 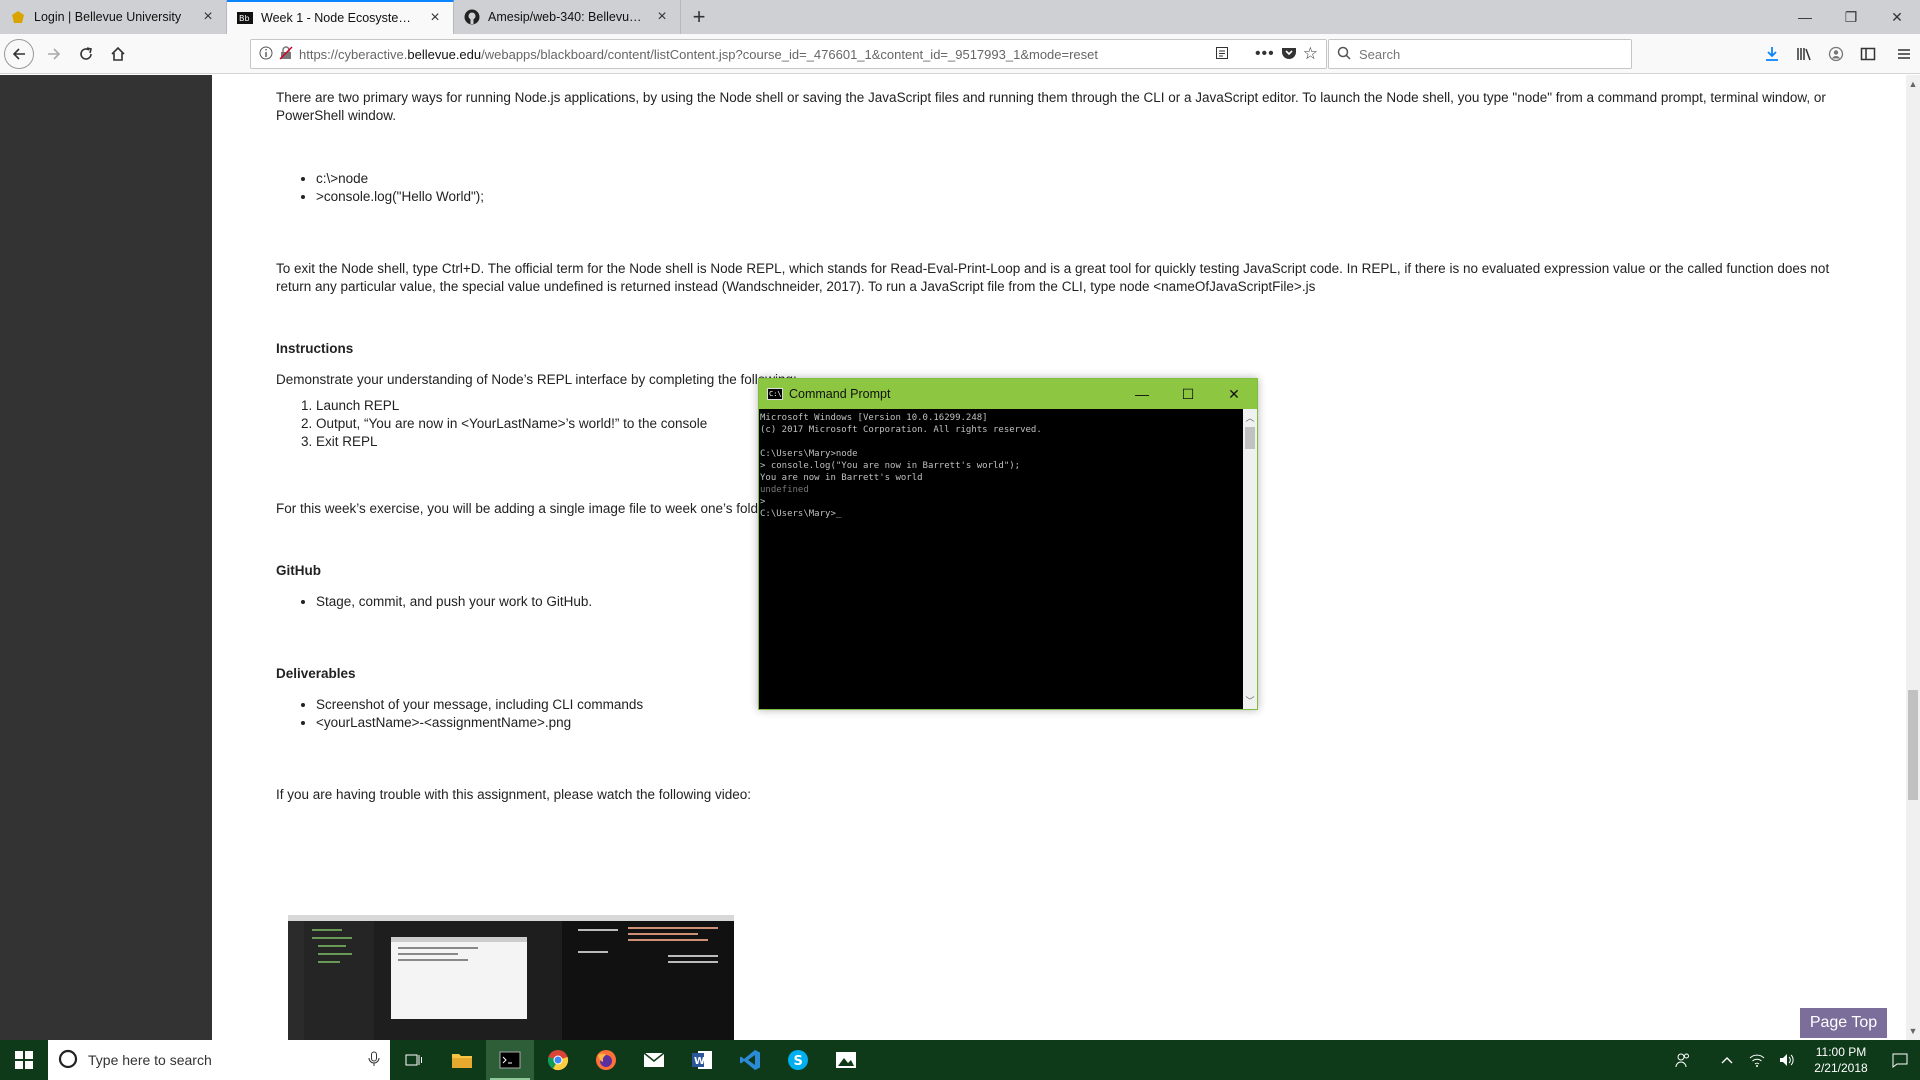 I want to click on people-icon, so click(x=1683, y=1060).